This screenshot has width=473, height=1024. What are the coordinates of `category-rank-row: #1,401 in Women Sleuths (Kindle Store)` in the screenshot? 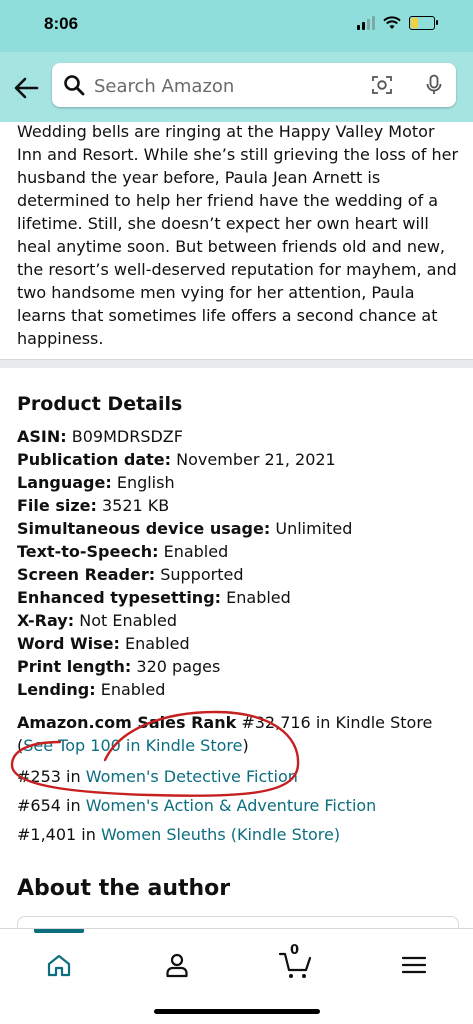 It's located at (237, 834).